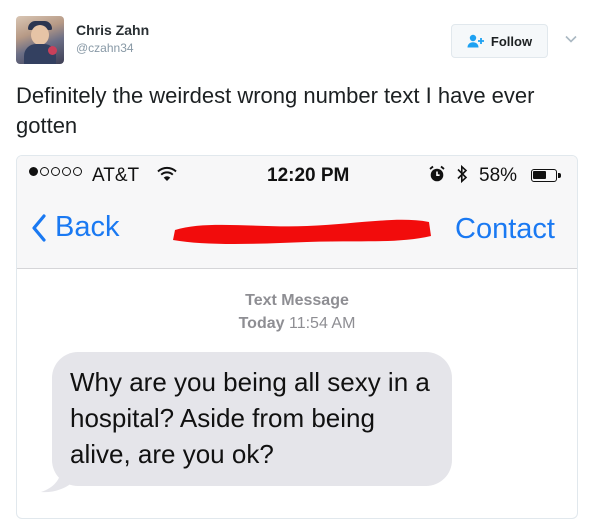 The width and height of the screenshot is (600, 526). I want to click on author-handle: @czahn34, so click(105, 48).